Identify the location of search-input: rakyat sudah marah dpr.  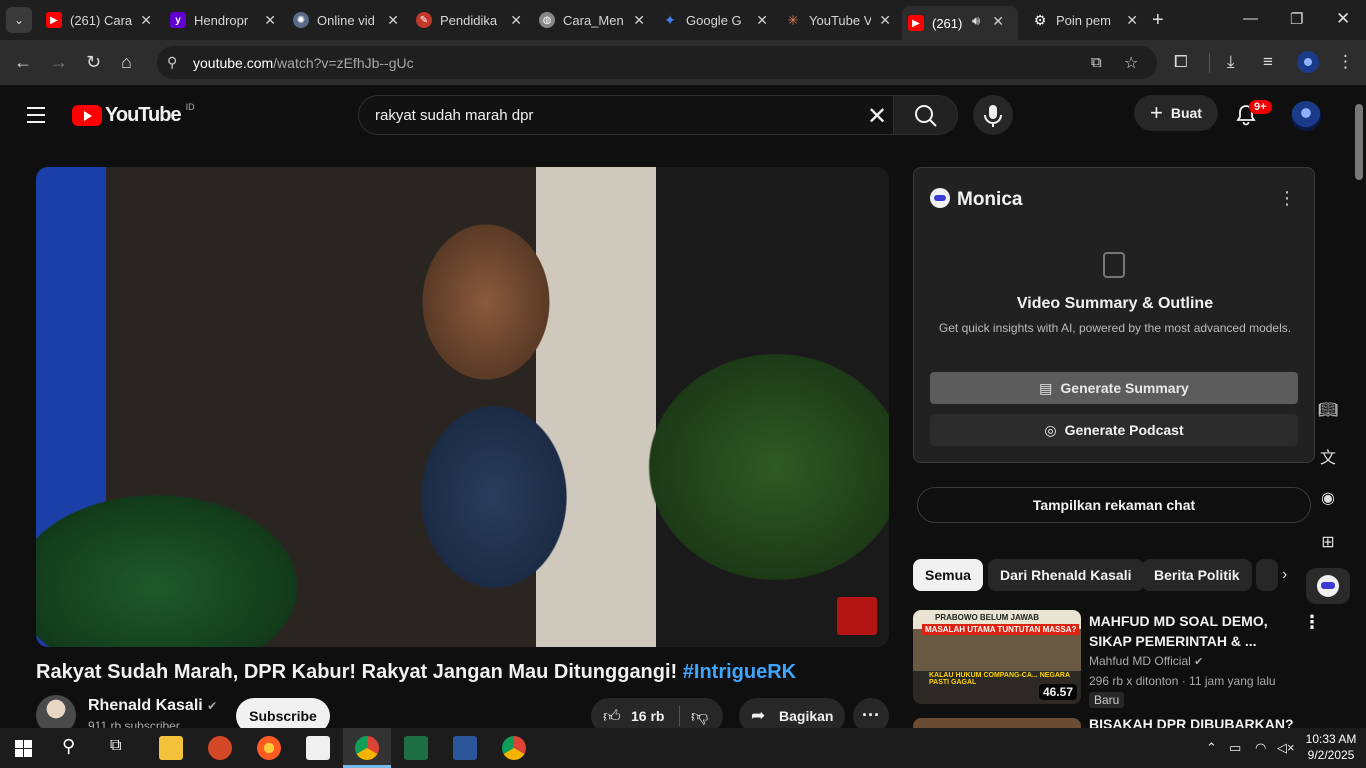
(454, 115).